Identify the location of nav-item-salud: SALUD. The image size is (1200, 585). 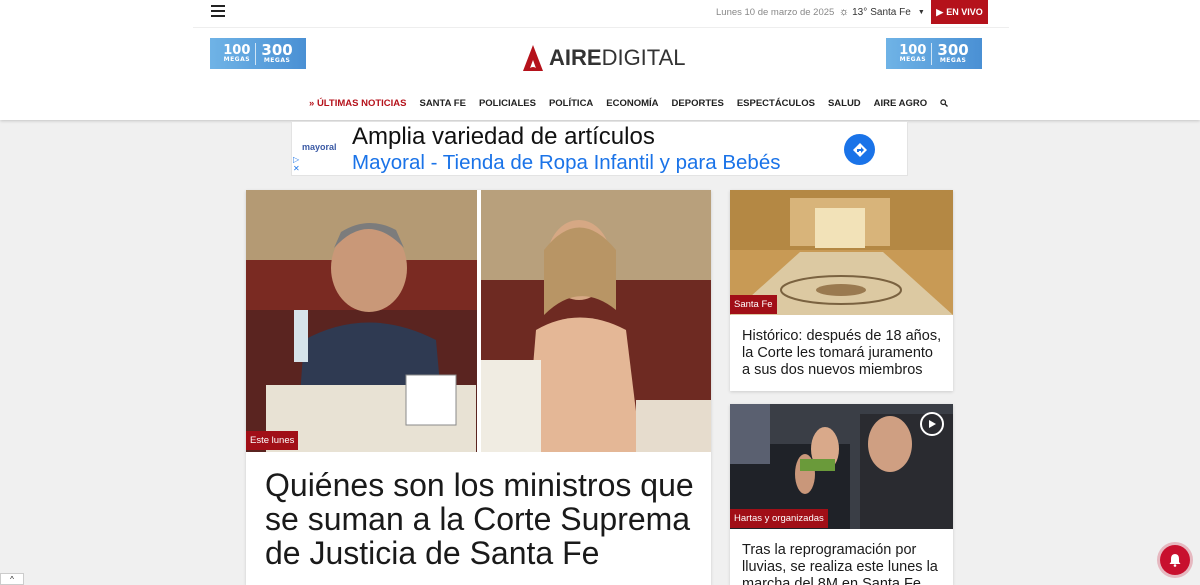
(844, 103).